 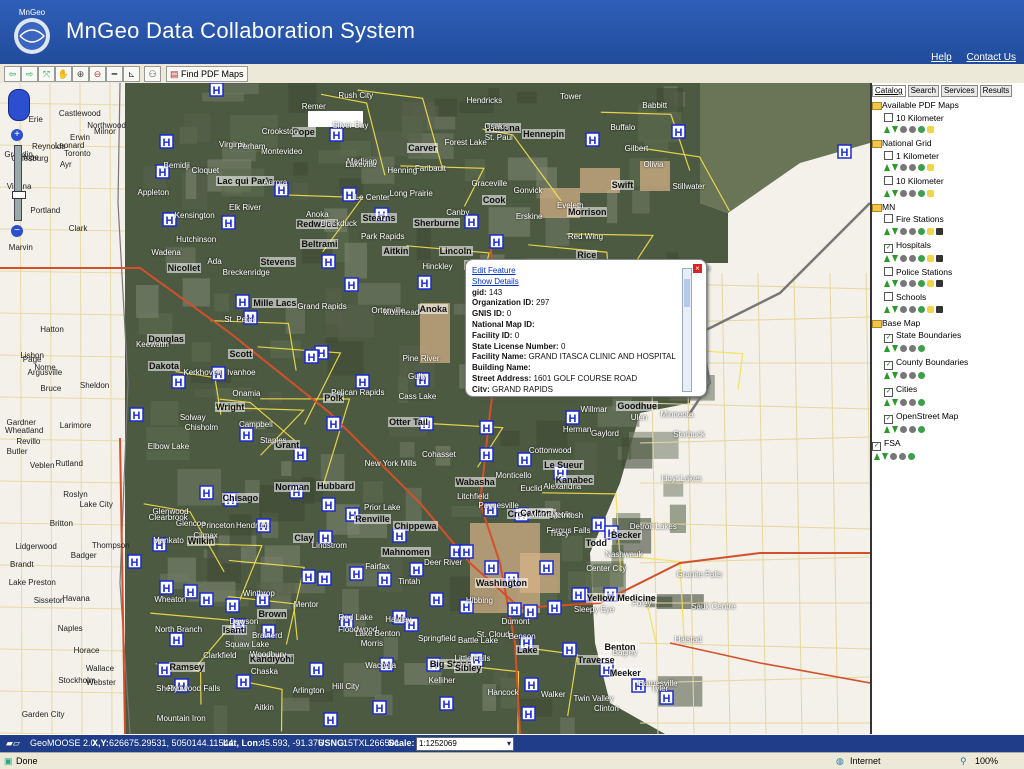 I want to click on layer-group: Available PDF Maps, so click(x=948, y=105).